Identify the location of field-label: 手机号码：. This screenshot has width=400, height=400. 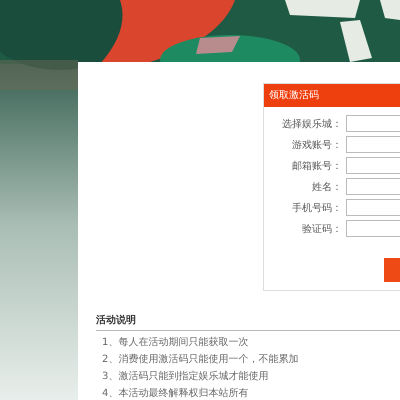
(316, 208).